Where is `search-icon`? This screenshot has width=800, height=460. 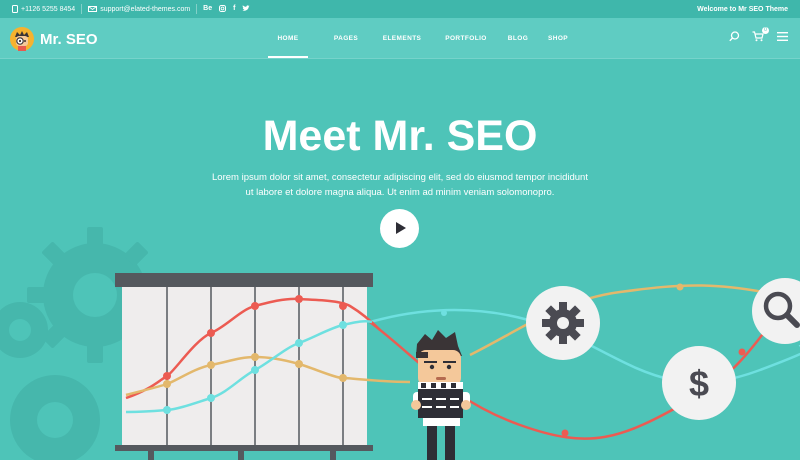 search-icon is located at coordinates (734, 36).